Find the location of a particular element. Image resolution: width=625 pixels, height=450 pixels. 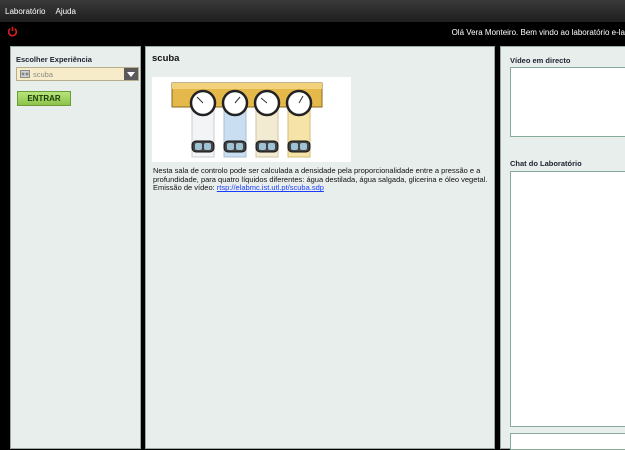

live-video-title: Vídeo em directo is located at coordinates (540, 60).